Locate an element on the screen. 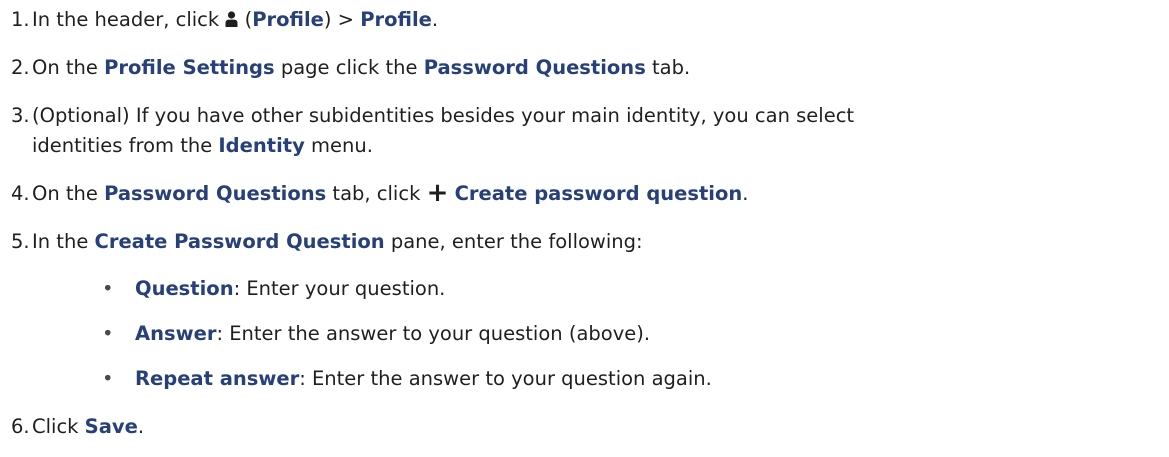  text-run: tab, click is located at coordinates (376, 193).